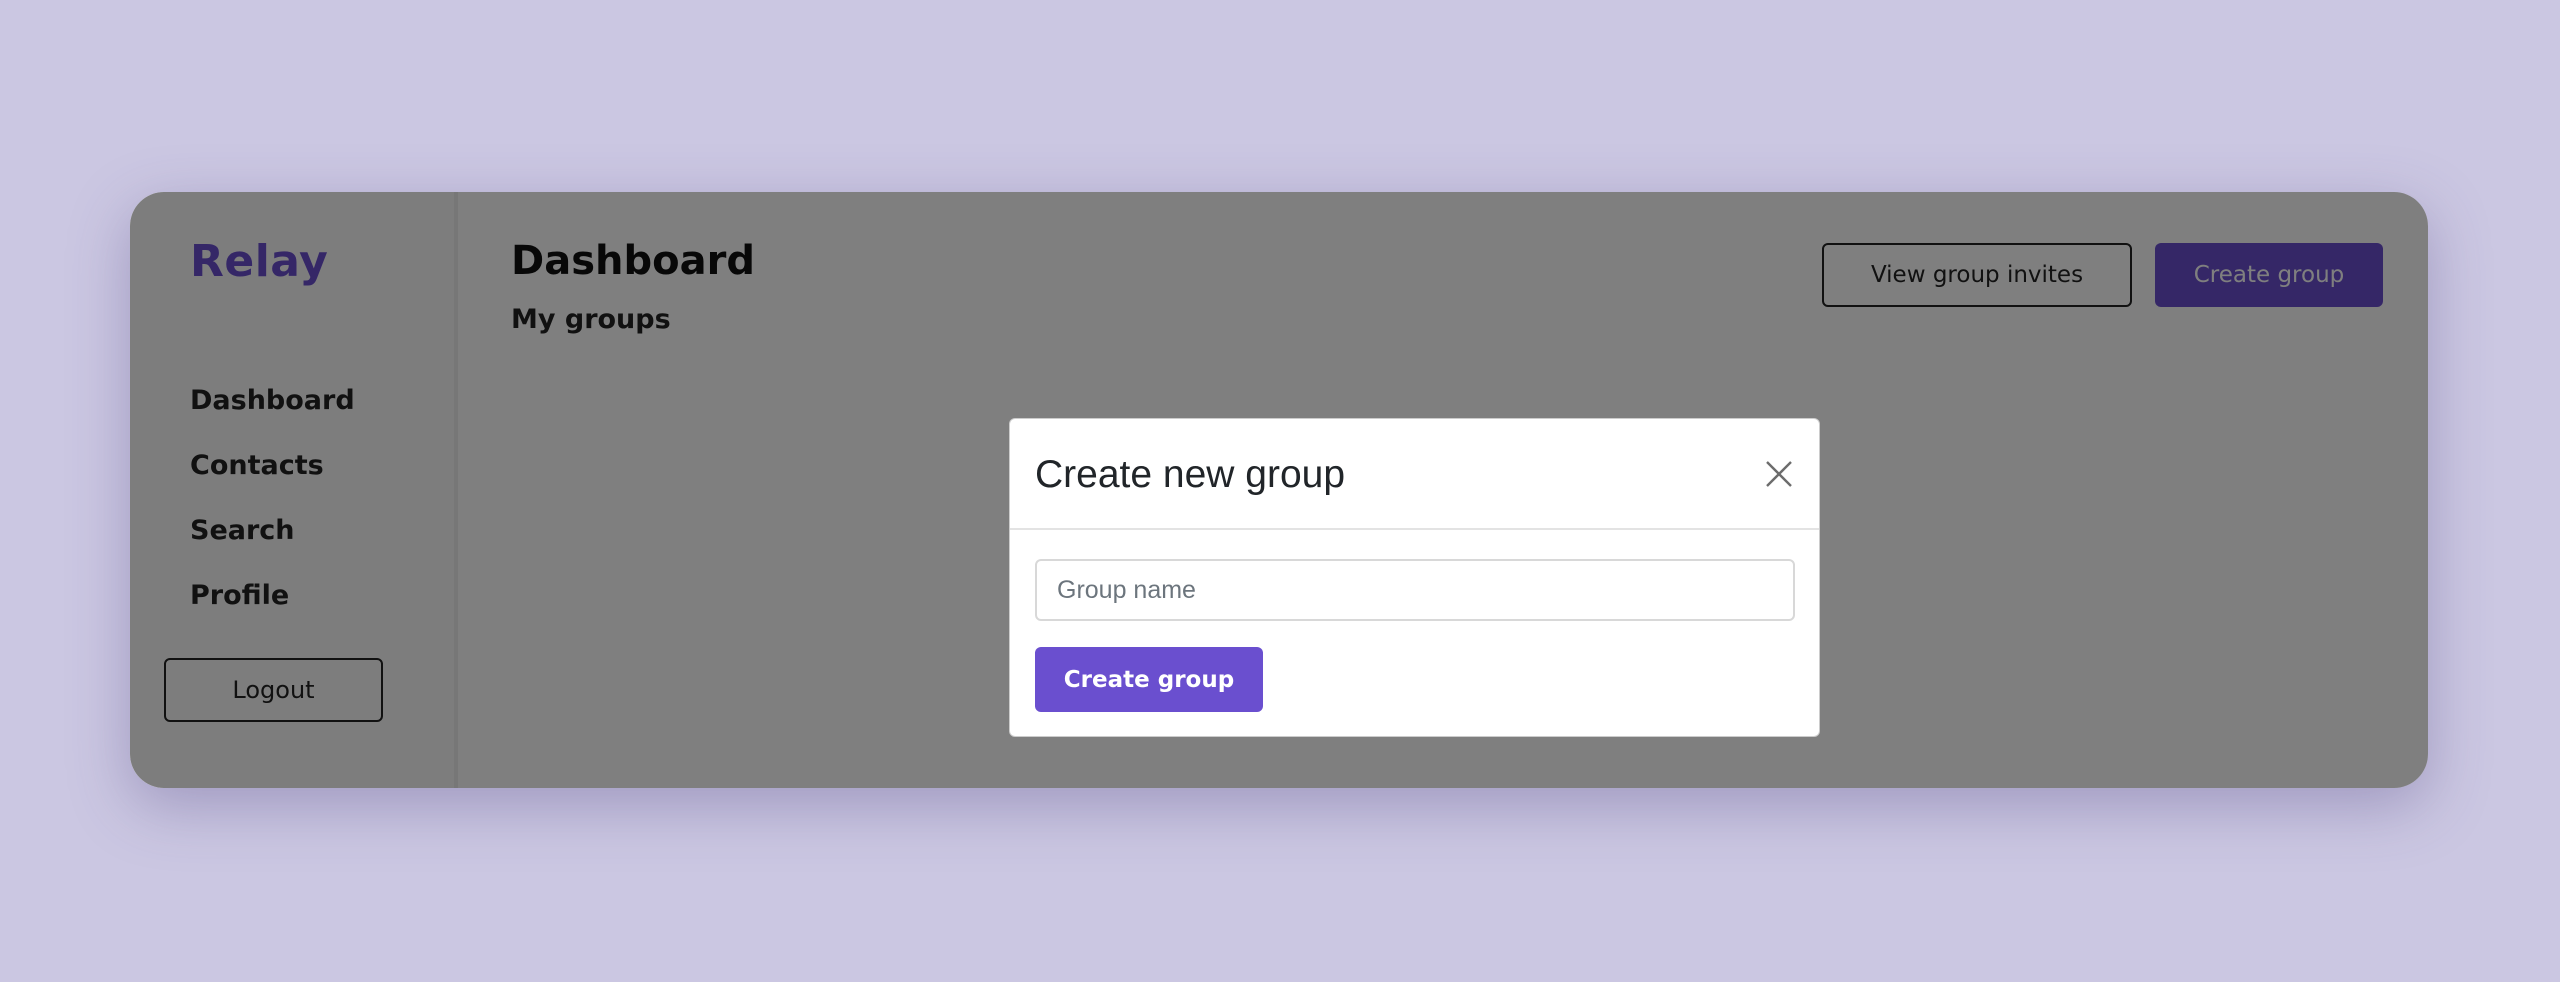  I want to click on close-icon, so click(1779, 473).